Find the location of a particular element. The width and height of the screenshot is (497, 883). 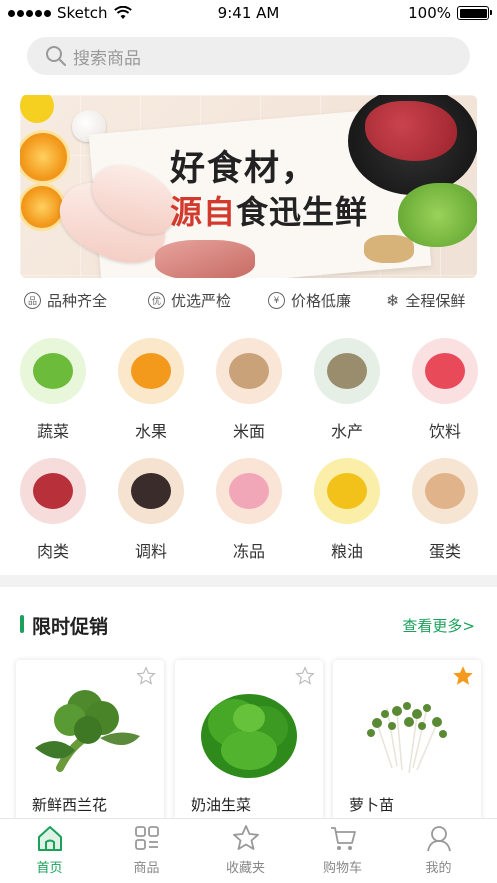

battery-percent: 100% is located at coordinates (429, 13).